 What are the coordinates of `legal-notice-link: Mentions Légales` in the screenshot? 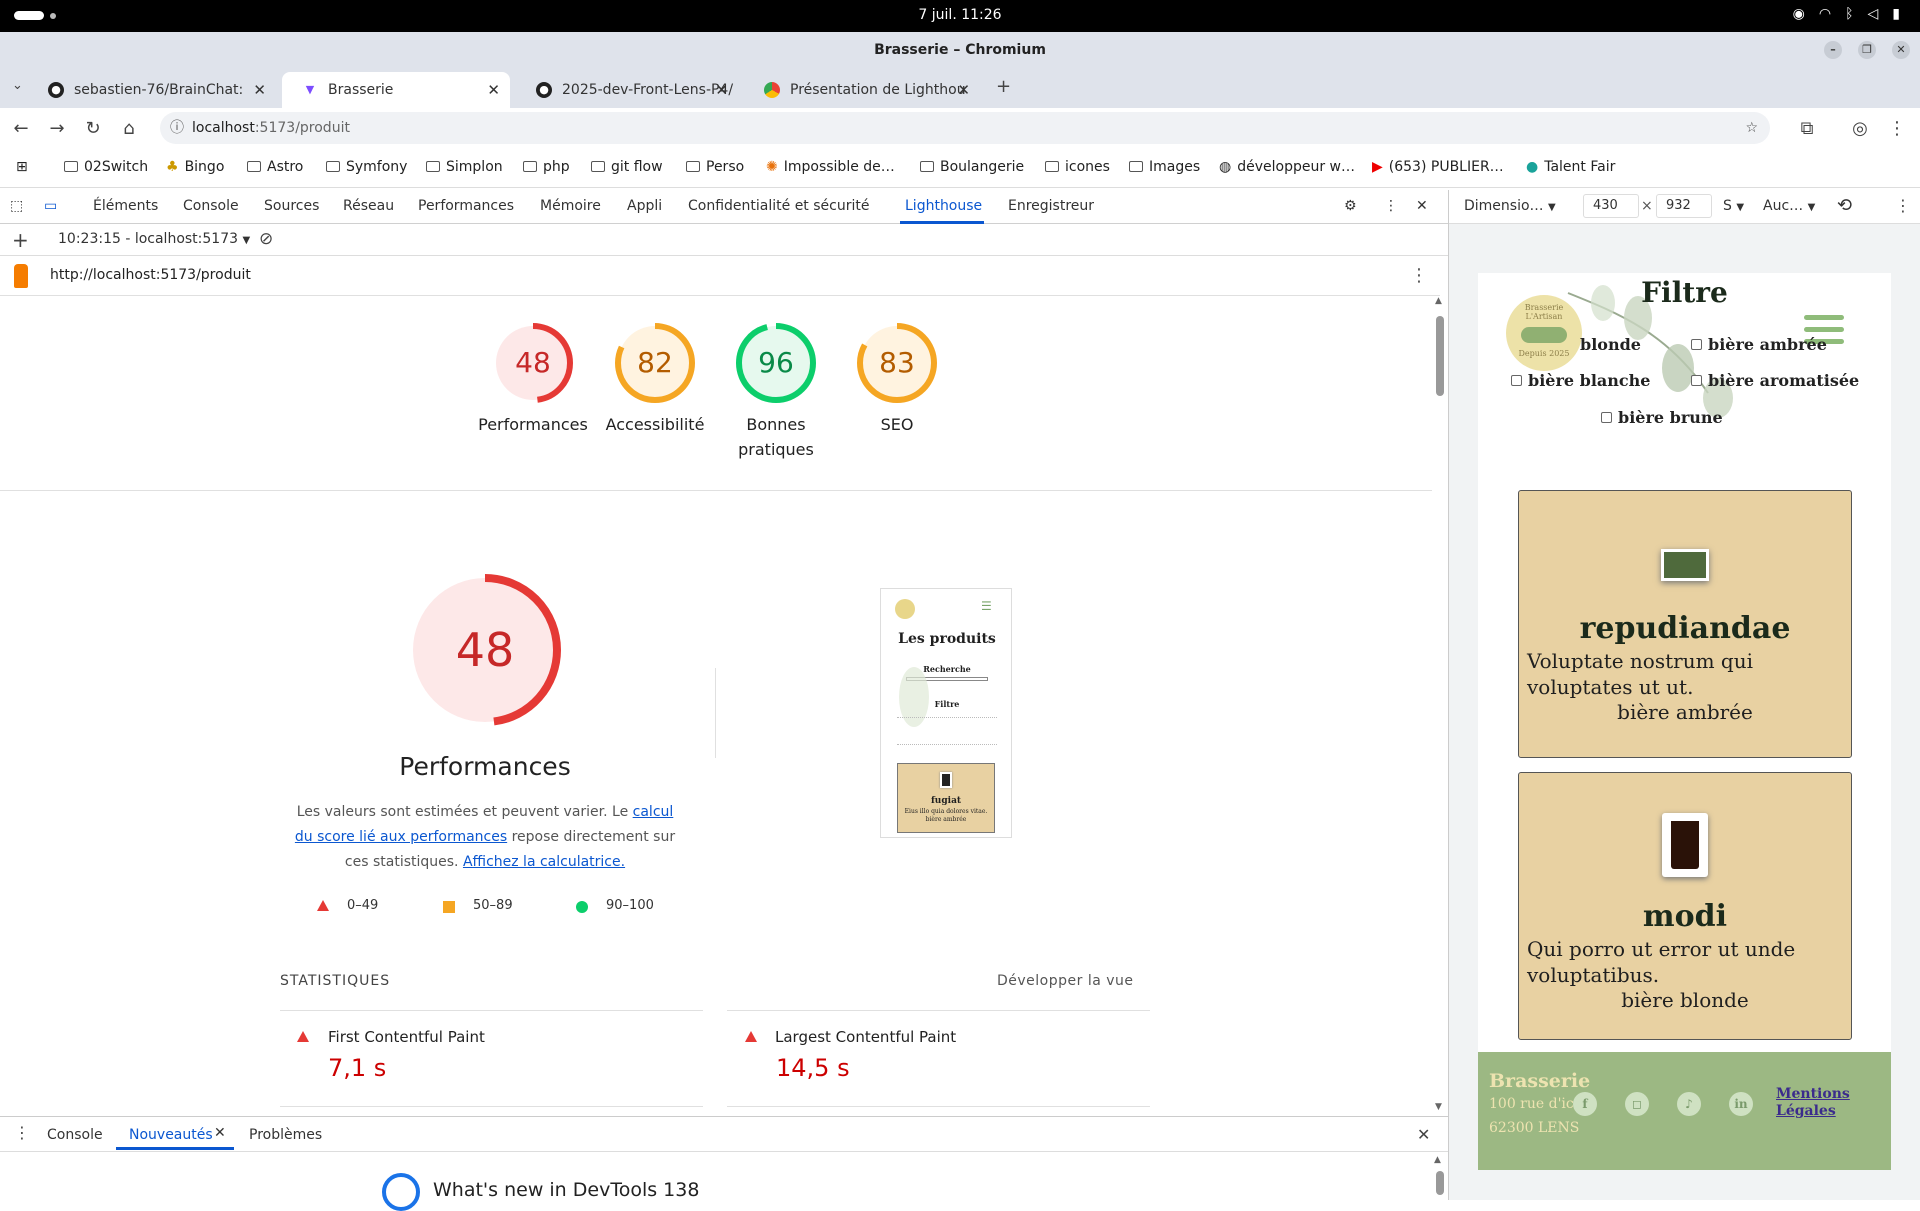 It's located at (1828, 1103).